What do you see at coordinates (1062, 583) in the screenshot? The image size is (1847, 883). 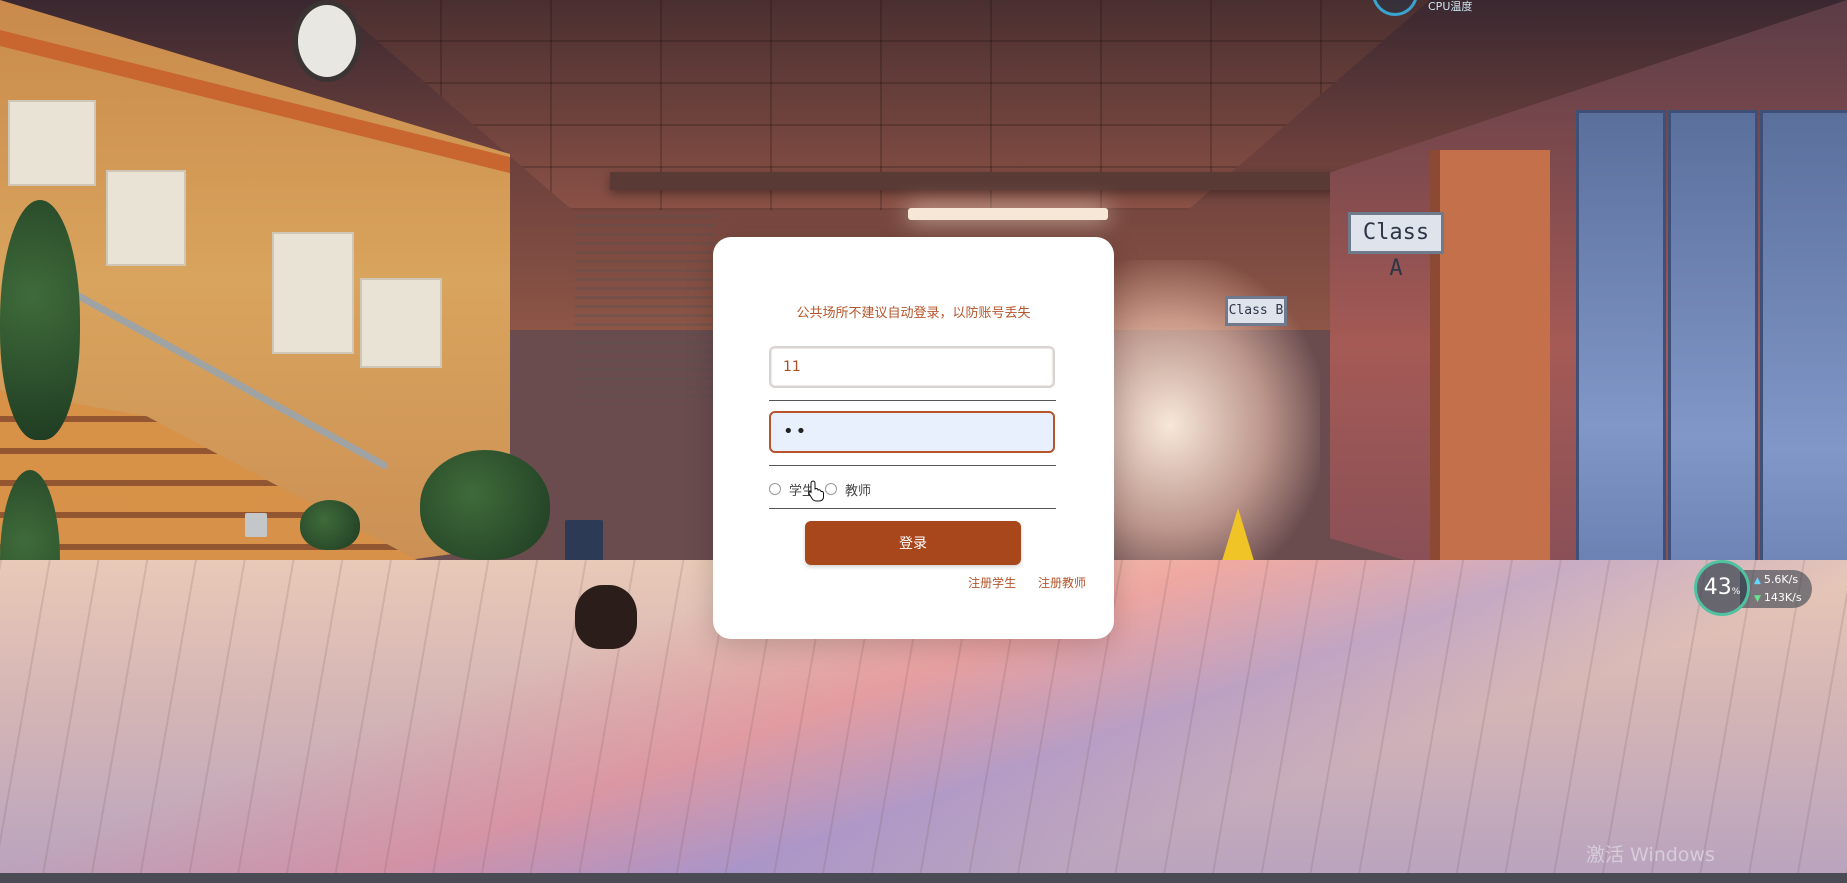 I see `register-teacher-link: 注册教师` at bounding box center [1062, 583].